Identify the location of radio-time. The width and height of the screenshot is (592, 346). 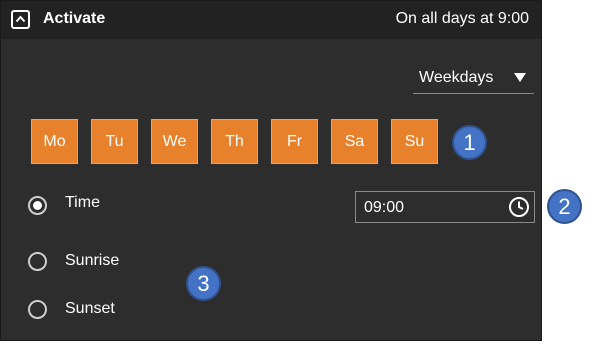
(37, 205).